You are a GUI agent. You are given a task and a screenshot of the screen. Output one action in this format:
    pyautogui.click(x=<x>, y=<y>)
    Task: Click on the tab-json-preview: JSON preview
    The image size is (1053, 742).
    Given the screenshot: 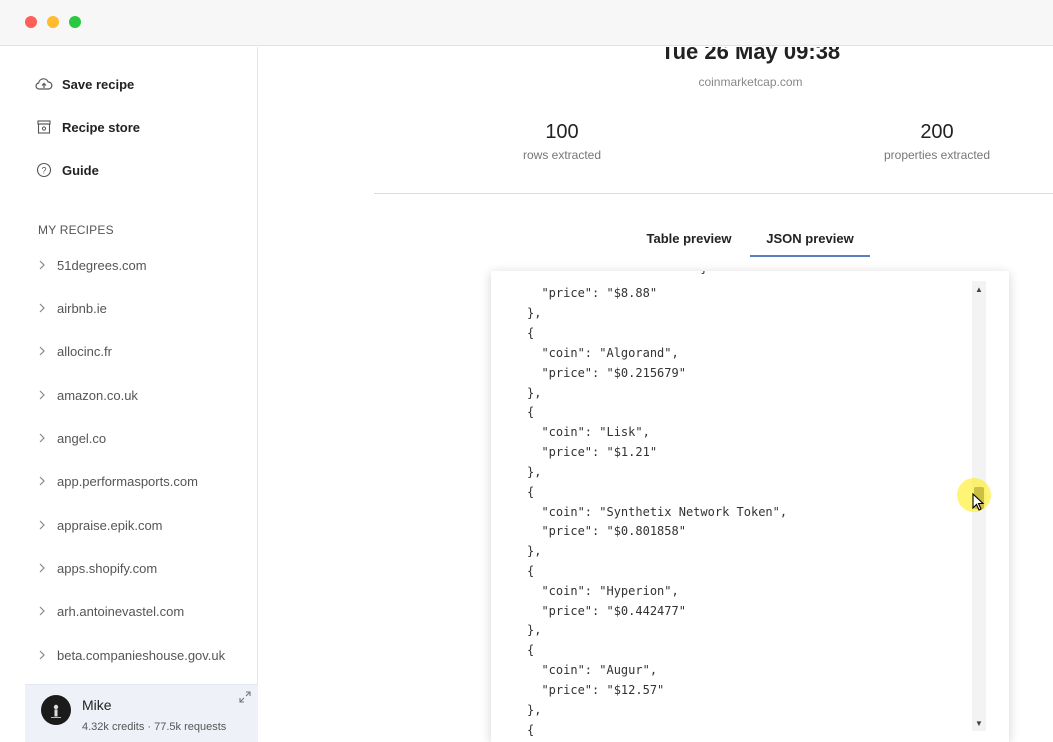 What is the action you would take?
    pyautogui.click(x=810, y=244)
    